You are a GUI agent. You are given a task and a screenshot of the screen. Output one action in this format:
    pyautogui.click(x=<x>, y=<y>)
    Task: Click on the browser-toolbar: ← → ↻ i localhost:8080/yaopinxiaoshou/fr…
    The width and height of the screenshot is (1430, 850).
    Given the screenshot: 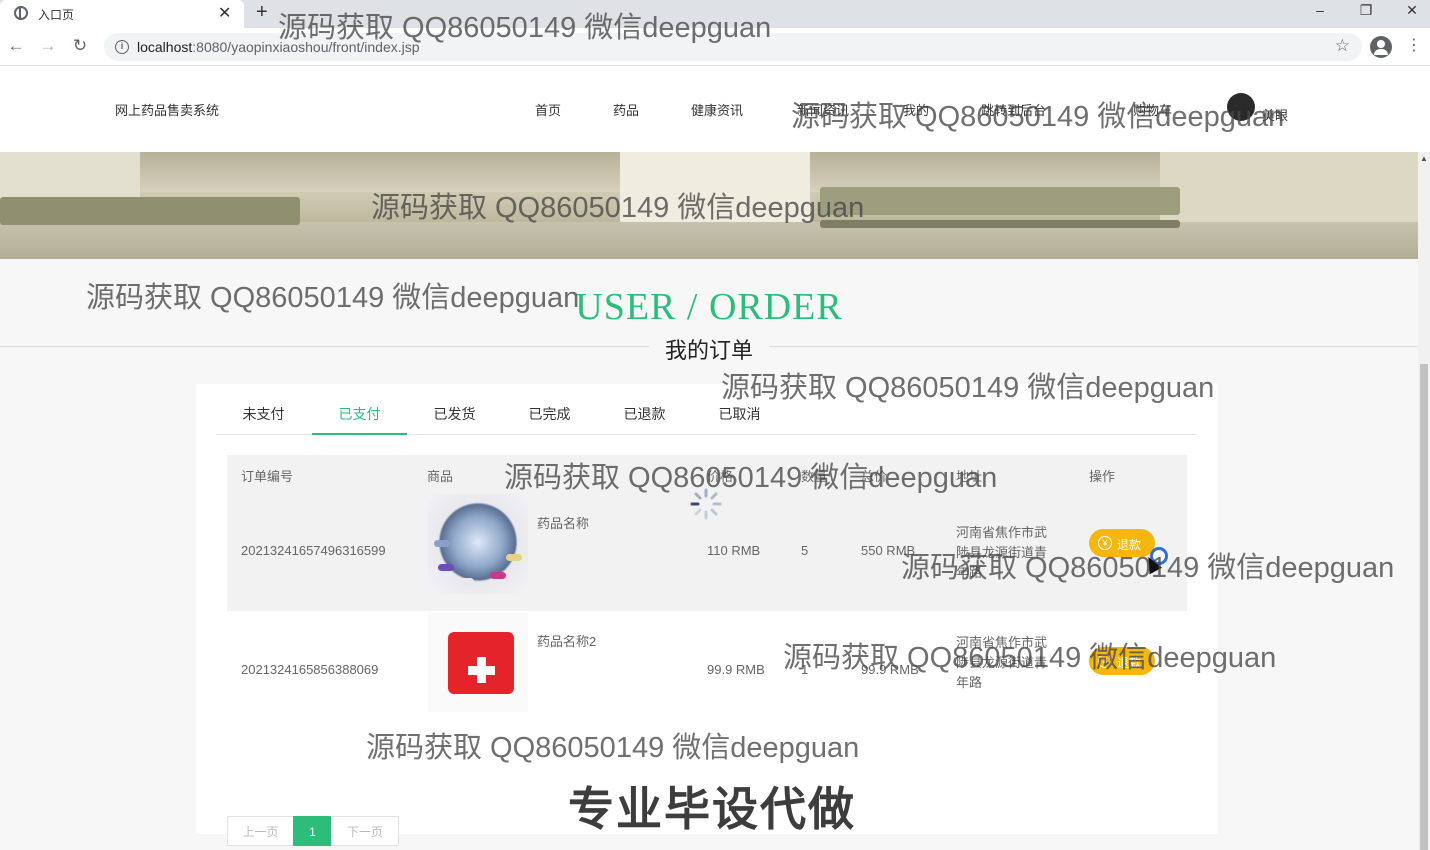 What is the action you would take?
    pyautogui.click(x=715, y=47)
    